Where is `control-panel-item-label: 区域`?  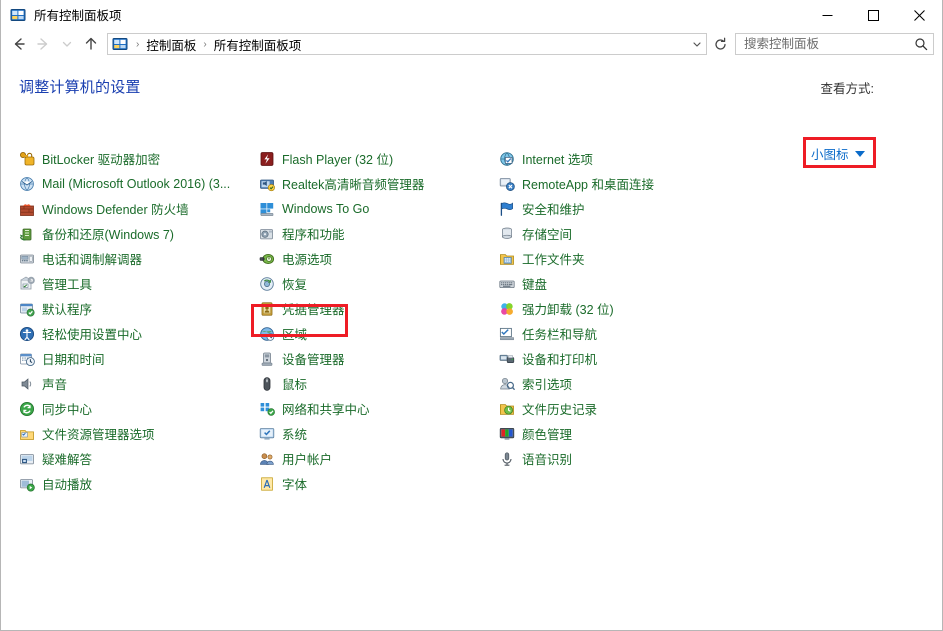 control-panel-item-label: 区域 is located at coordinates (295, 335).